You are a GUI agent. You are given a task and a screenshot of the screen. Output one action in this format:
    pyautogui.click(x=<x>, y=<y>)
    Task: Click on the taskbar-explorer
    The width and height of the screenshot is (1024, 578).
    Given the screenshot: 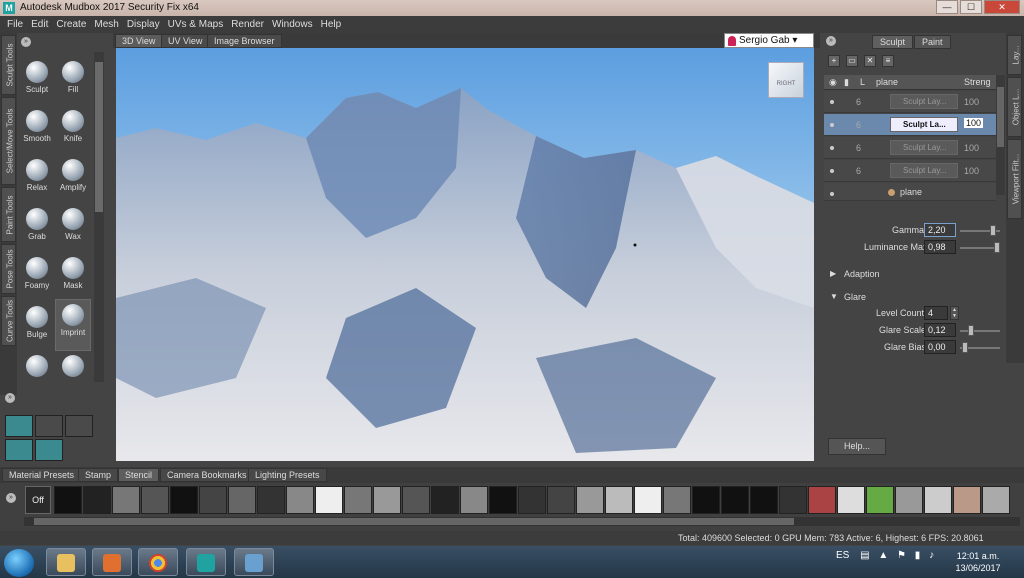 What is the action you would take?
    pyautogui.click(x=66, y=562)
    